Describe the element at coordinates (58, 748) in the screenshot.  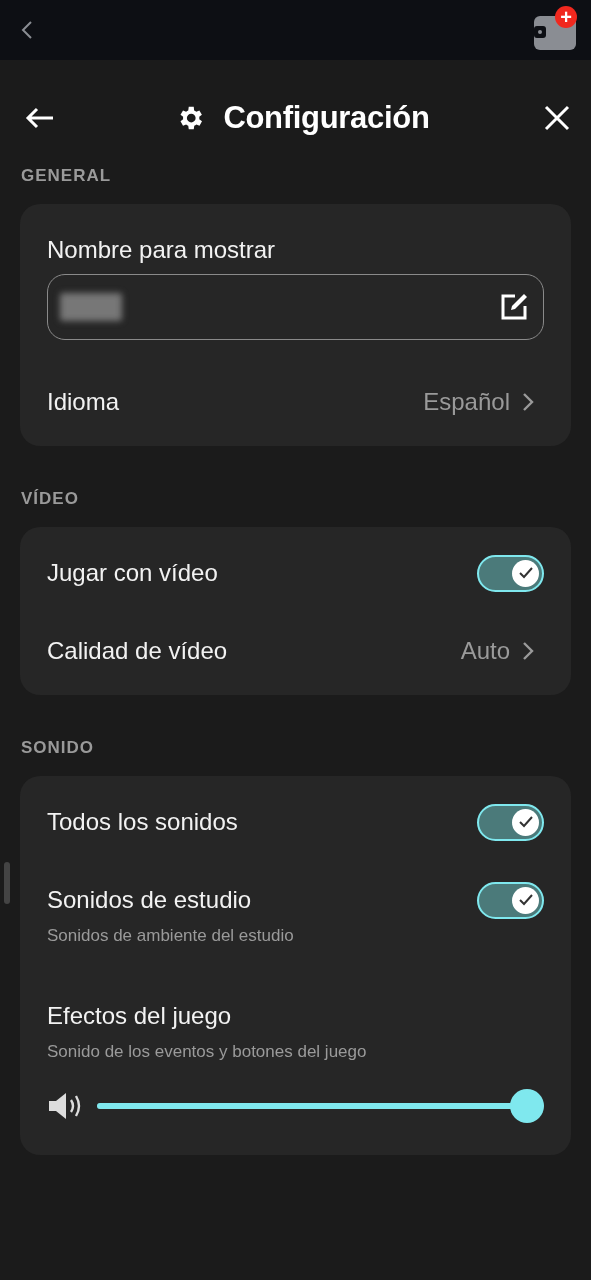
I see `section-heading: SONIDO` at that location.